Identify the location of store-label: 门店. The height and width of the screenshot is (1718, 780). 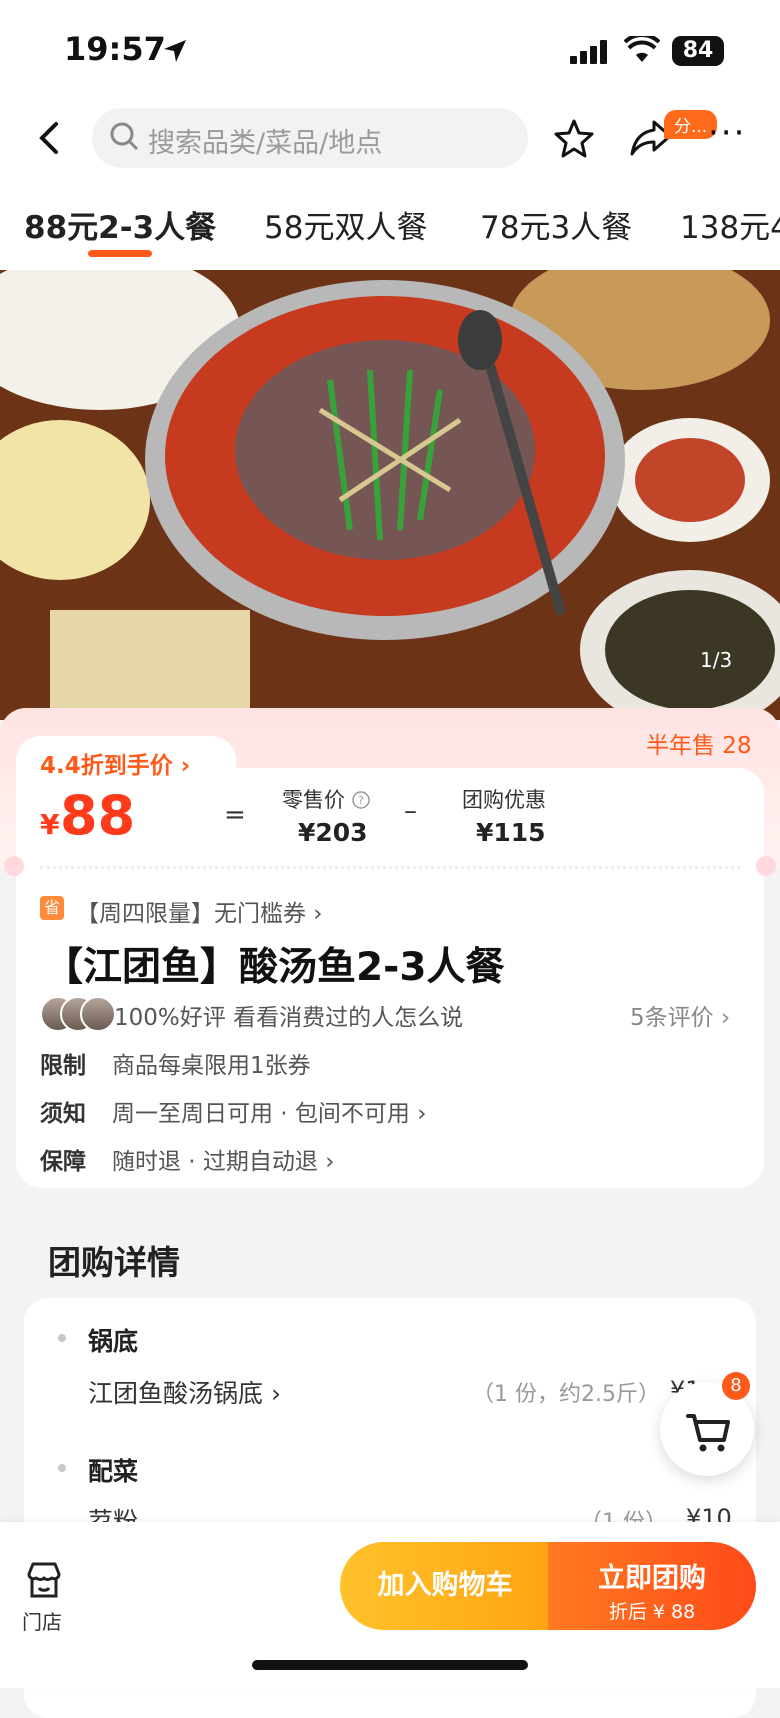
(42, 1620).